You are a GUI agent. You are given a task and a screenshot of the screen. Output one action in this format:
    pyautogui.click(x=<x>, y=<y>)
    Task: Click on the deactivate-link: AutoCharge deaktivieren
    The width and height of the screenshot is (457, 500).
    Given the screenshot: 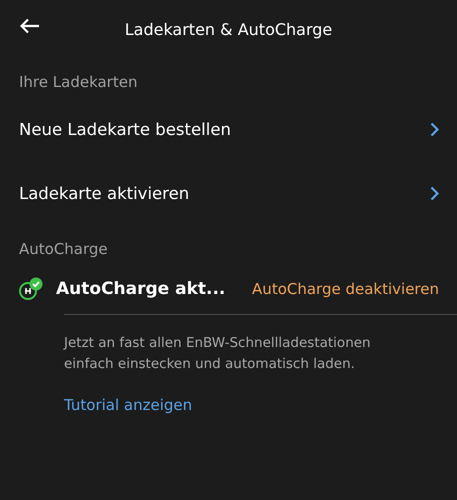 What is the action you would take?
    pyautogui.click(x=345, y=289)
    